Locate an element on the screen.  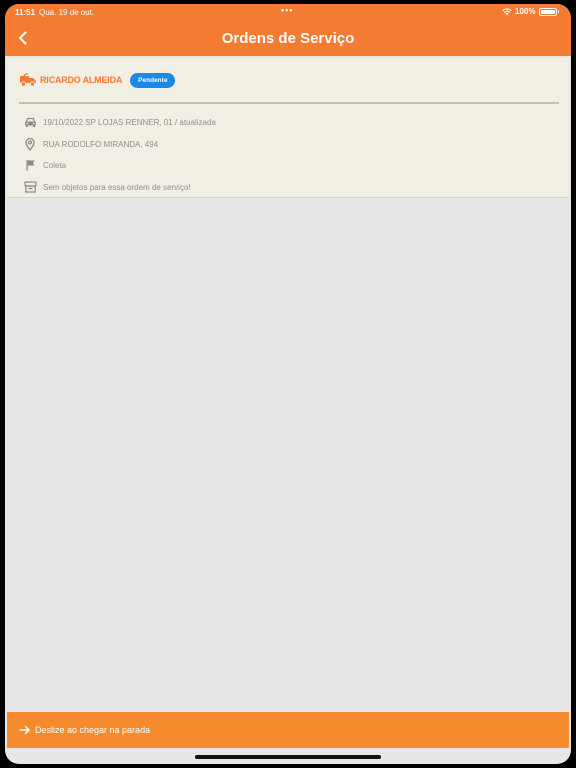
wifi-icon is located at coordinates (507, 11).